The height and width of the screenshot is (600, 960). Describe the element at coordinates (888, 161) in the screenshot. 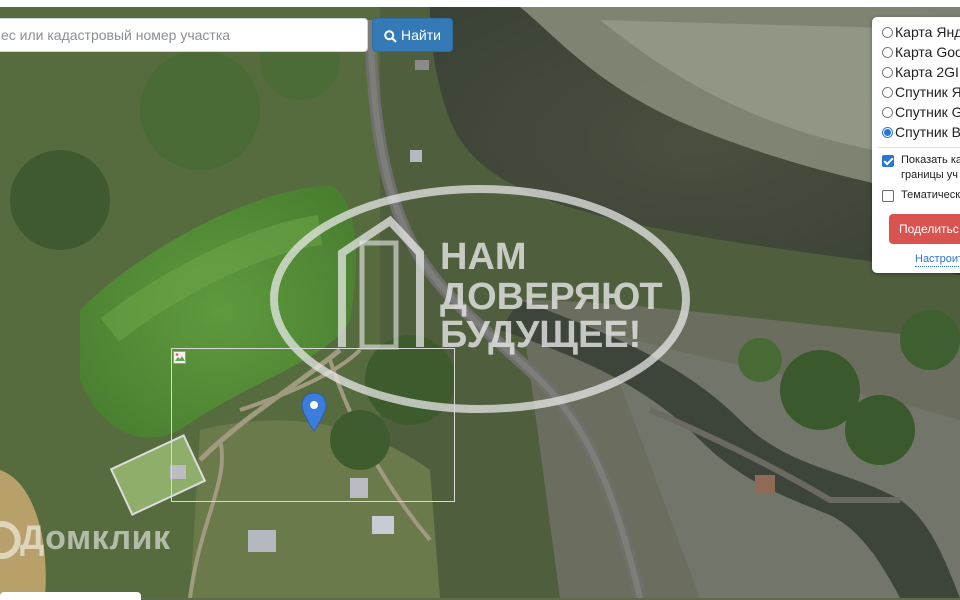

I see `show-boundaries-checkbox` at that location.